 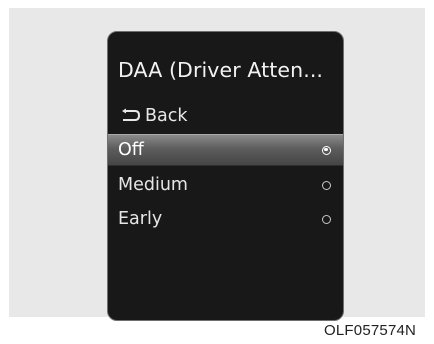 What do you see at coordinates (140, 219) in the screenshot?
I see `option-label: Early` at bounding box center [140, 219].